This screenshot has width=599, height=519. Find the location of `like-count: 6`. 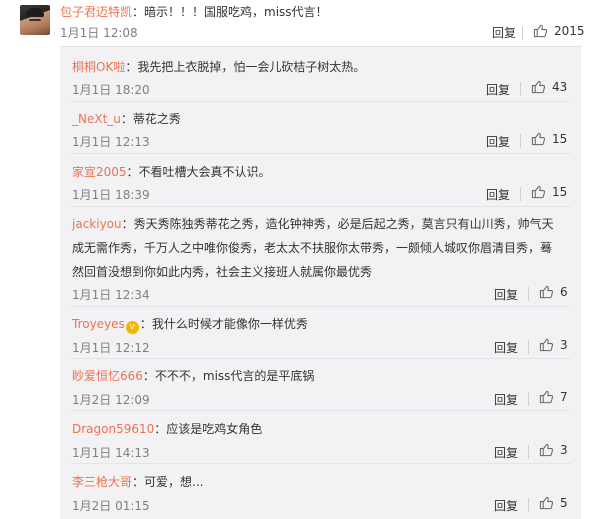

like-count: 6 is located at coordinates (564, 291).